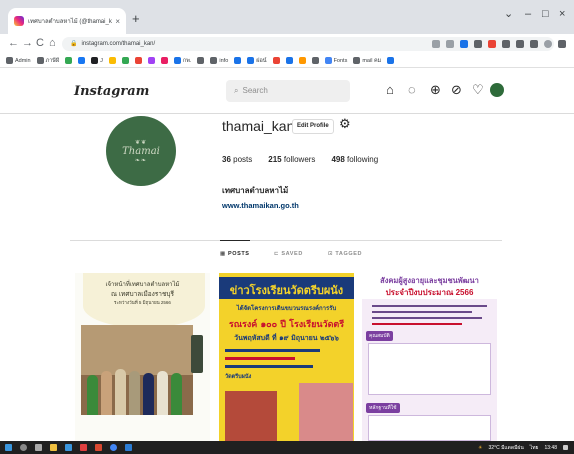  I want to click on pdf-extension-icon, so click(492, 44).